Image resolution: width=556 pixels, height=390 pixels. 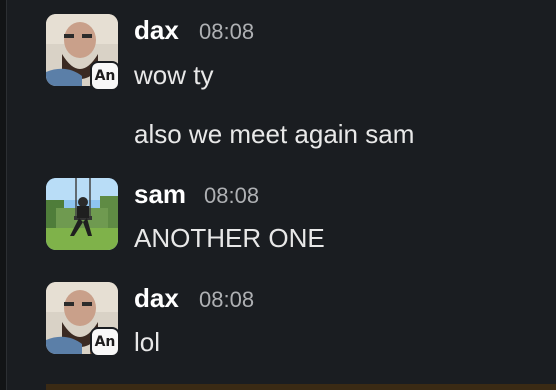 What do you see at coordinates (301, 387) in the screenshot?
I see `message-composer-edge` at bounding box center [301, 387].